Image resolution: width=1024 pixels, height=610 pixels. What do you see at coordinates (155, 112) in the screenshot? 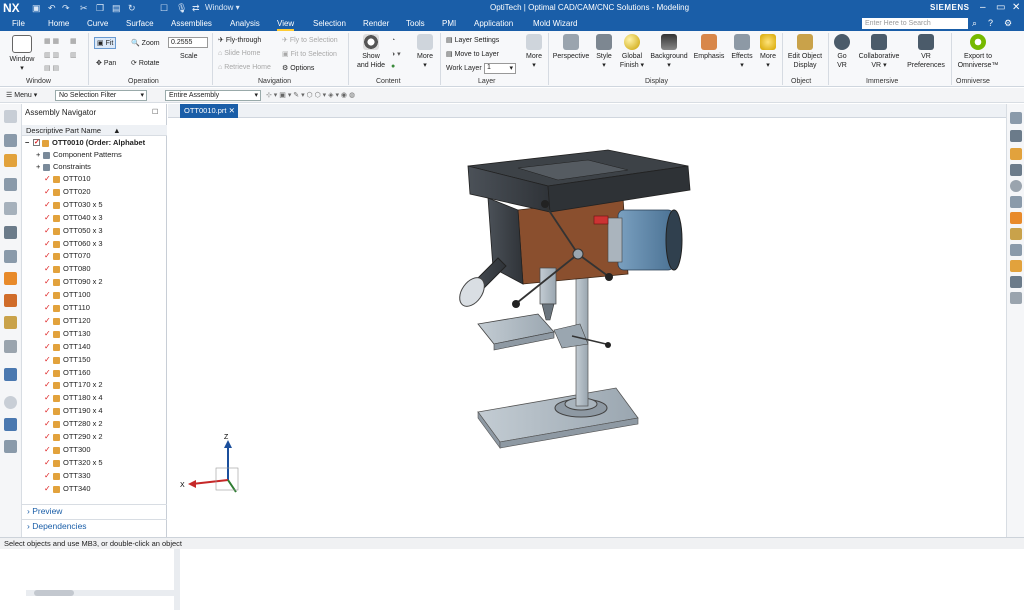
I see `maximize-panel-icon: ☐` at bounding box center [155, 112].